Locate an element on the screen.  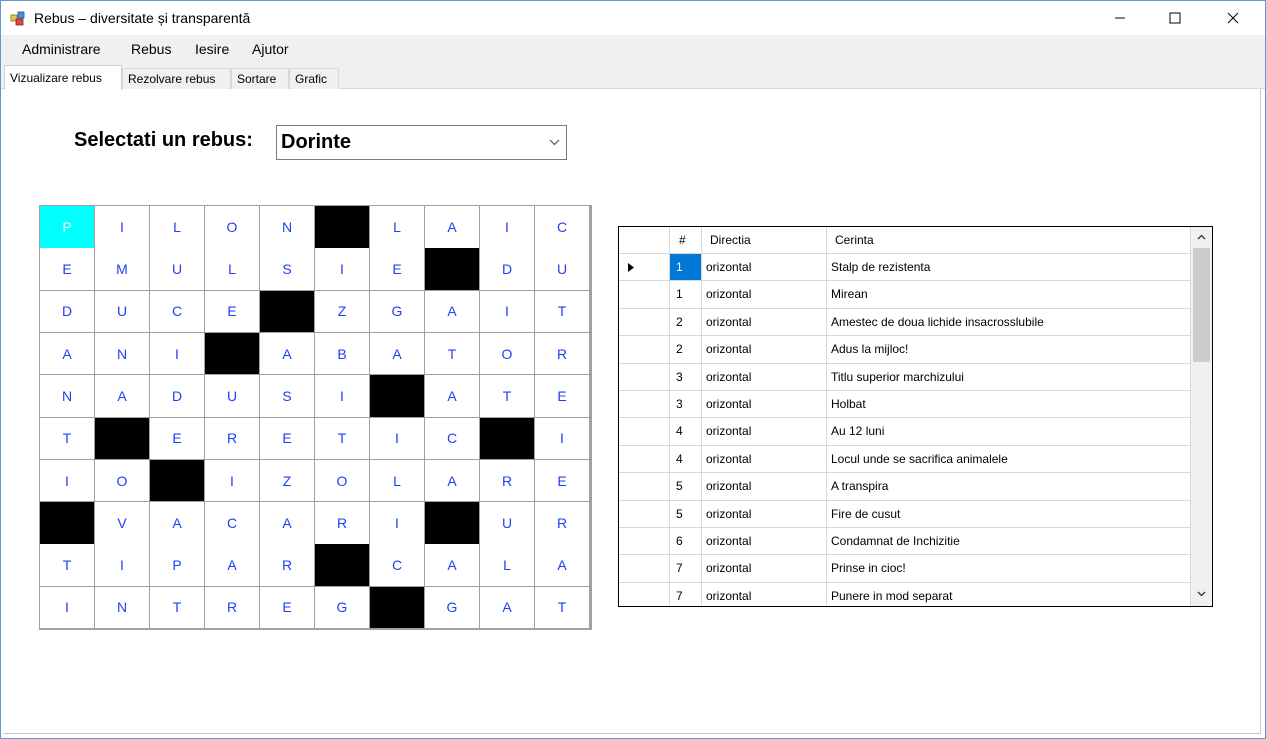
tab-grafic: Grafic is located at coordinates (314, 78).